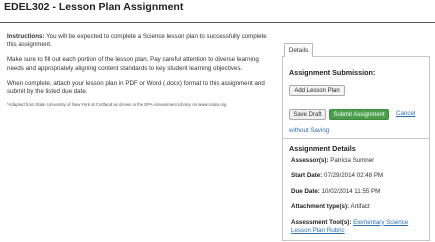 This screenshot has height=242, width=435. I want to click on attachment-type-label: Attachment type(s):, so click(320, 207).